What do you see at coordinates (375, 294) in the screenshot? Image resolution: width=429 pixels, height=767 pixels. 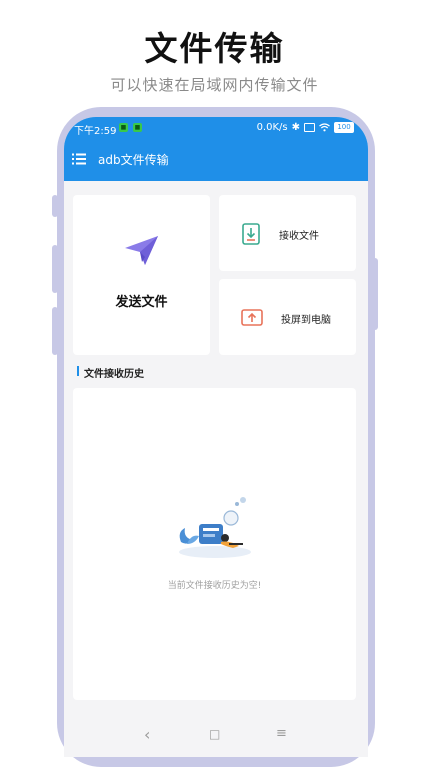 I see `phone-power-button` at bounding box center [375, 294].